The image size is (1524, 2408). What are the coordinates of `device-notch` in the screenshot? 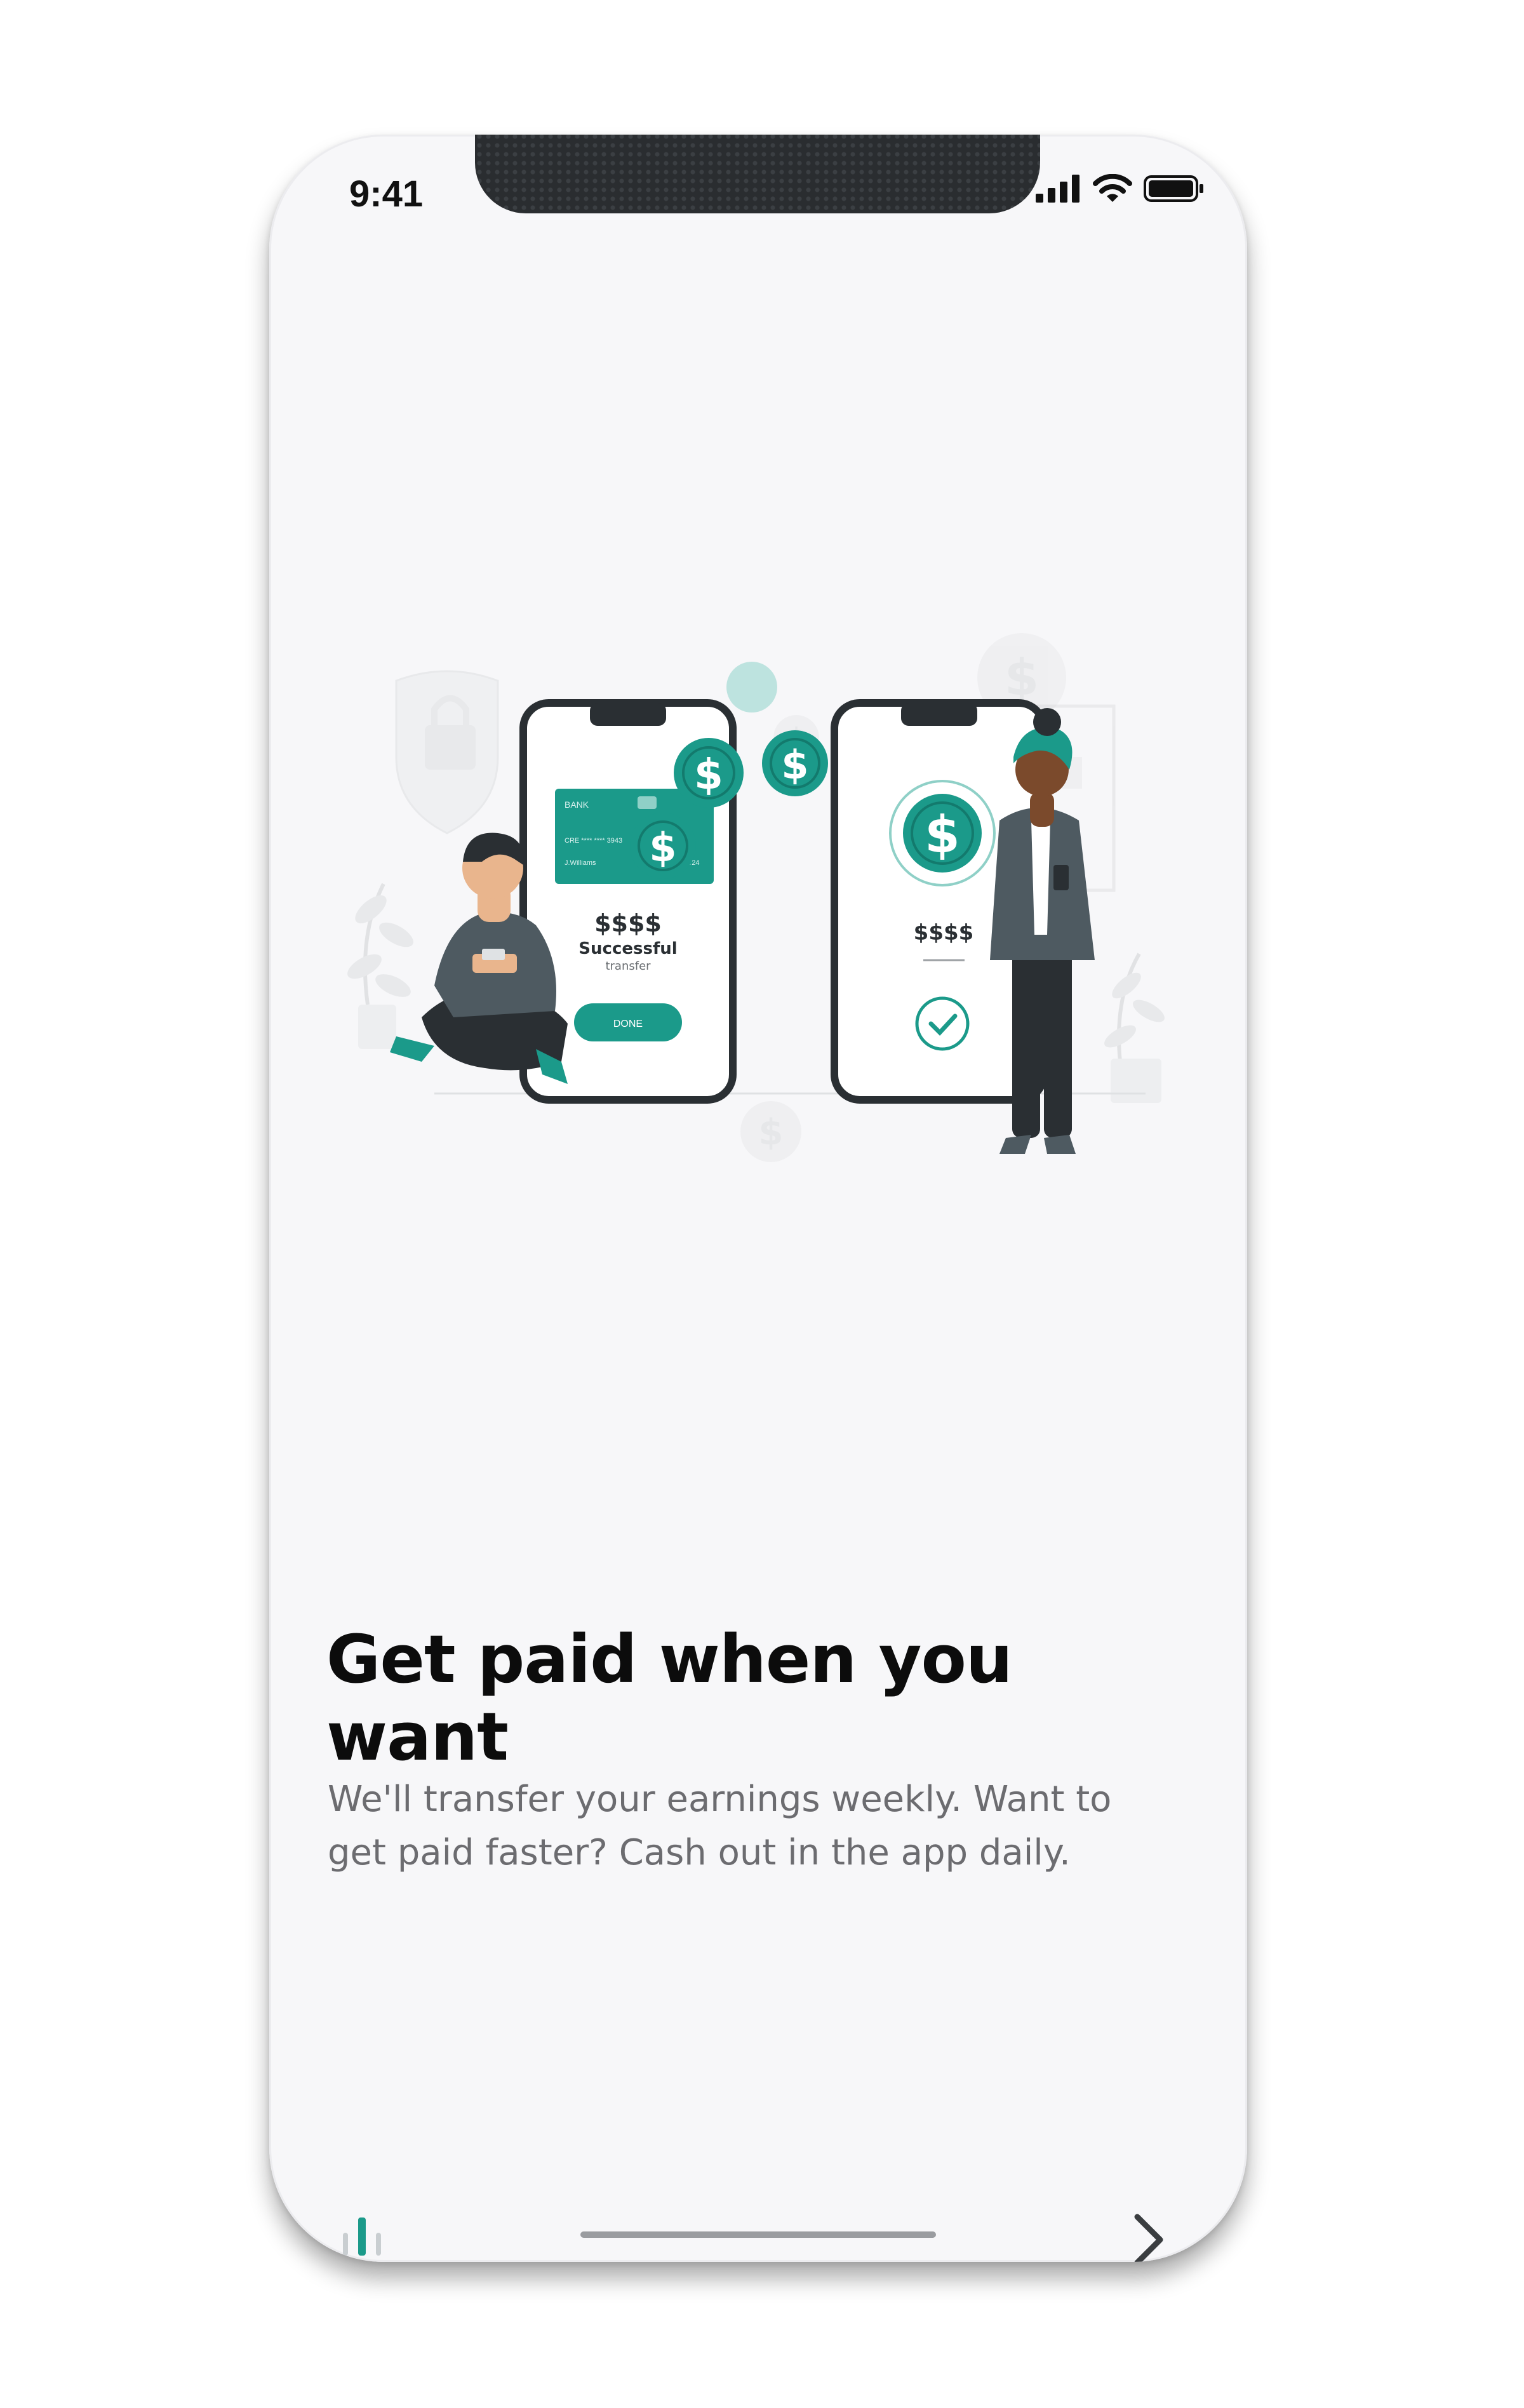 It's located at (757, 174).